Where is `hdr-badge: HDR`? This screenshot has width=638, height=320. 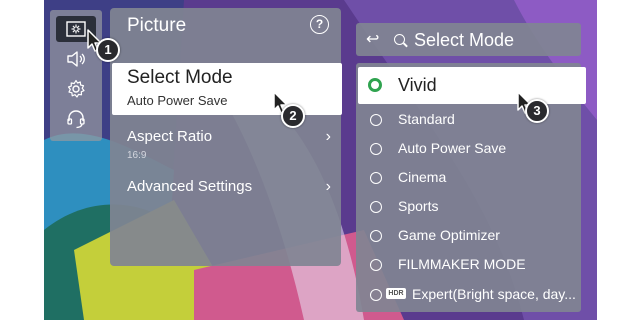
hdr-badge: HDR is located at coordinates (396, 293).